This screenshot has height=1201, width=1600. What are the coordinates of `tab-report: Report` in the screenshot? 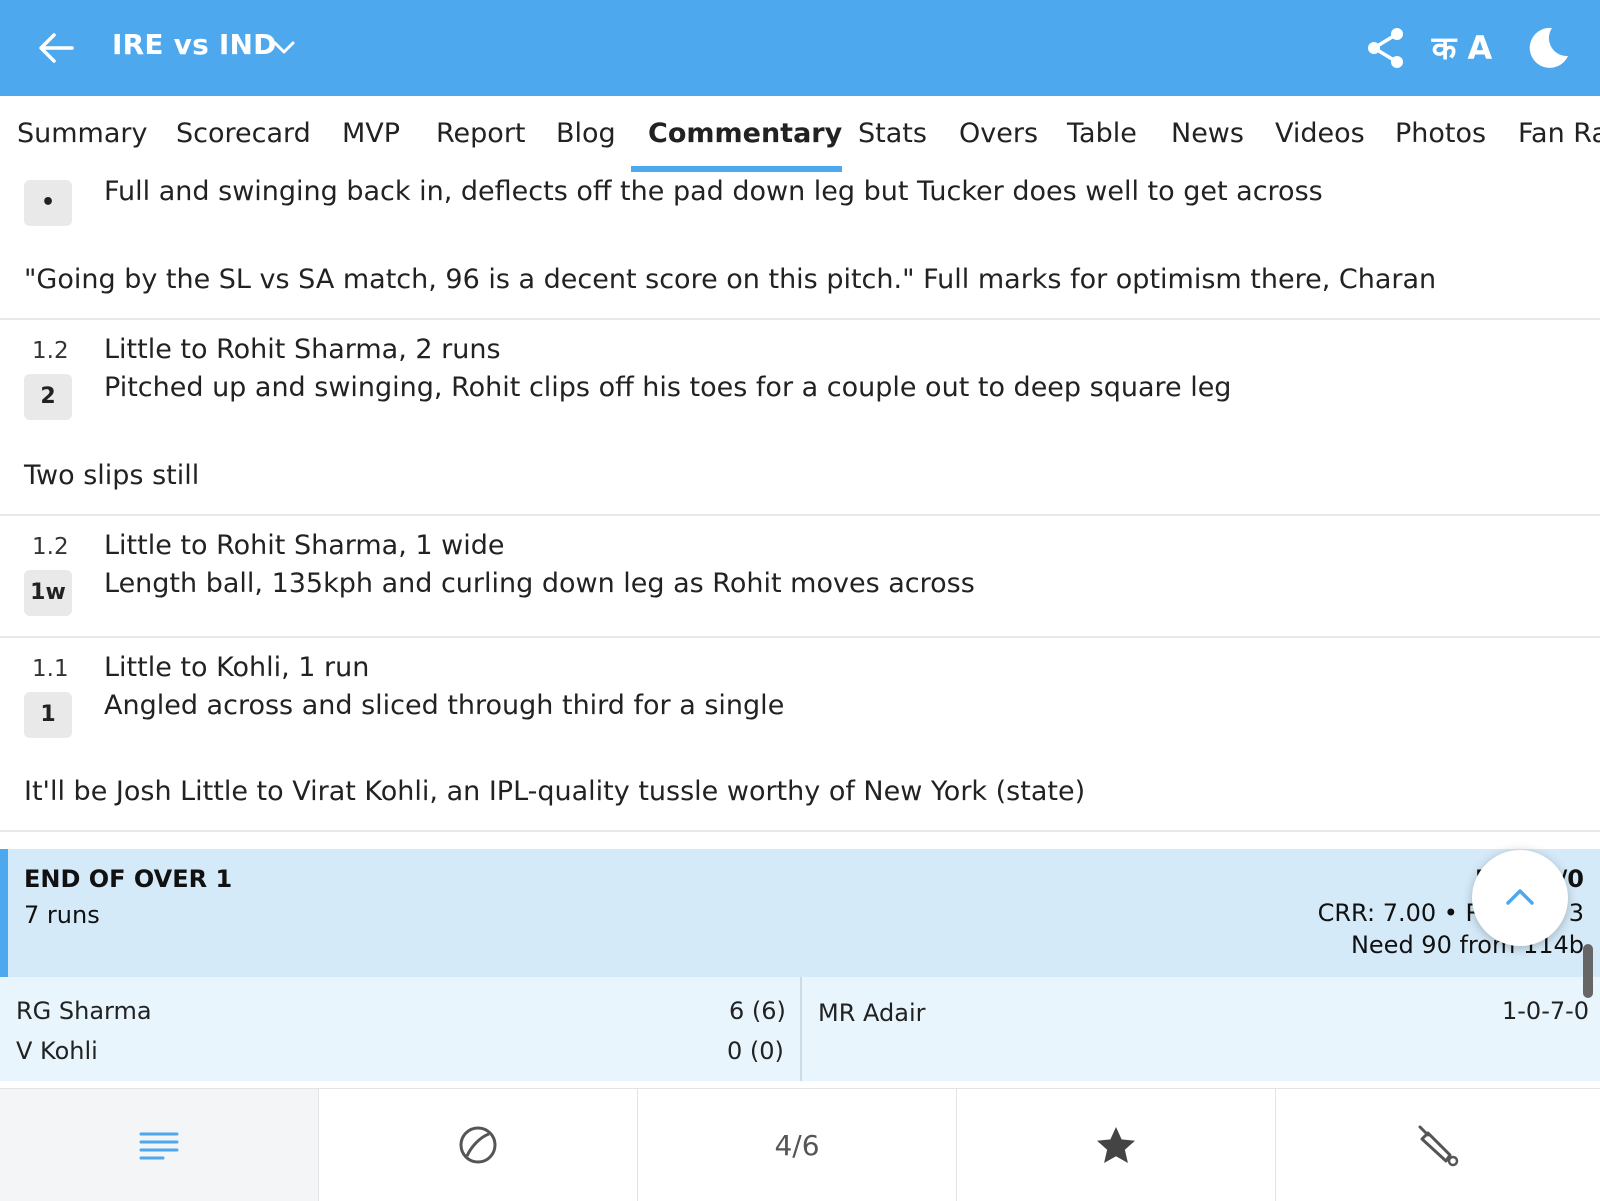 It's located at (481, 133).